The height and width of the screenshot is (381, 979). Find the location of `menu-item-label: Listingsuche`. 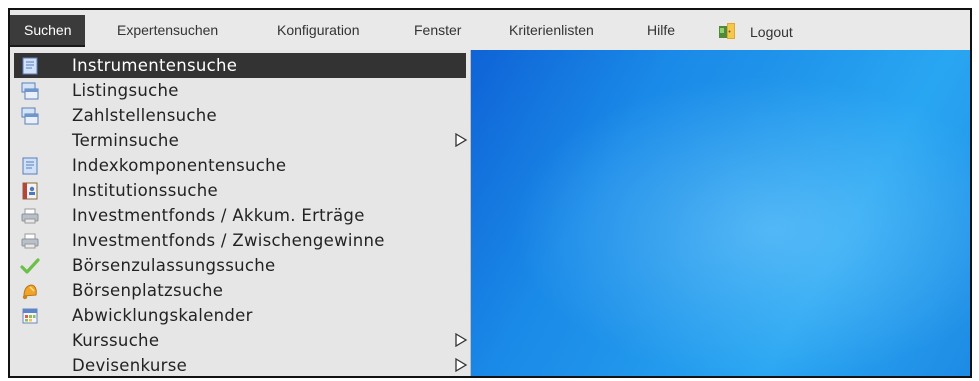

menu-item-label: Listingsuche is located at coordinates (125, 90).